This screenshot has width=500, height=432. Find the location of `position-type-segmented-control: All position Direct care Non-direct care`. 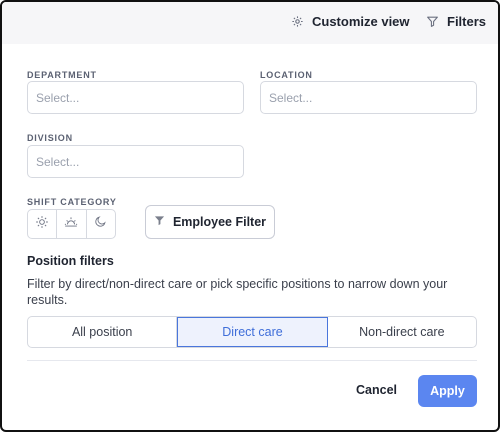

position-type-segmented-control: All position Direct care Non-direct care is located at coordinates (252, 332).